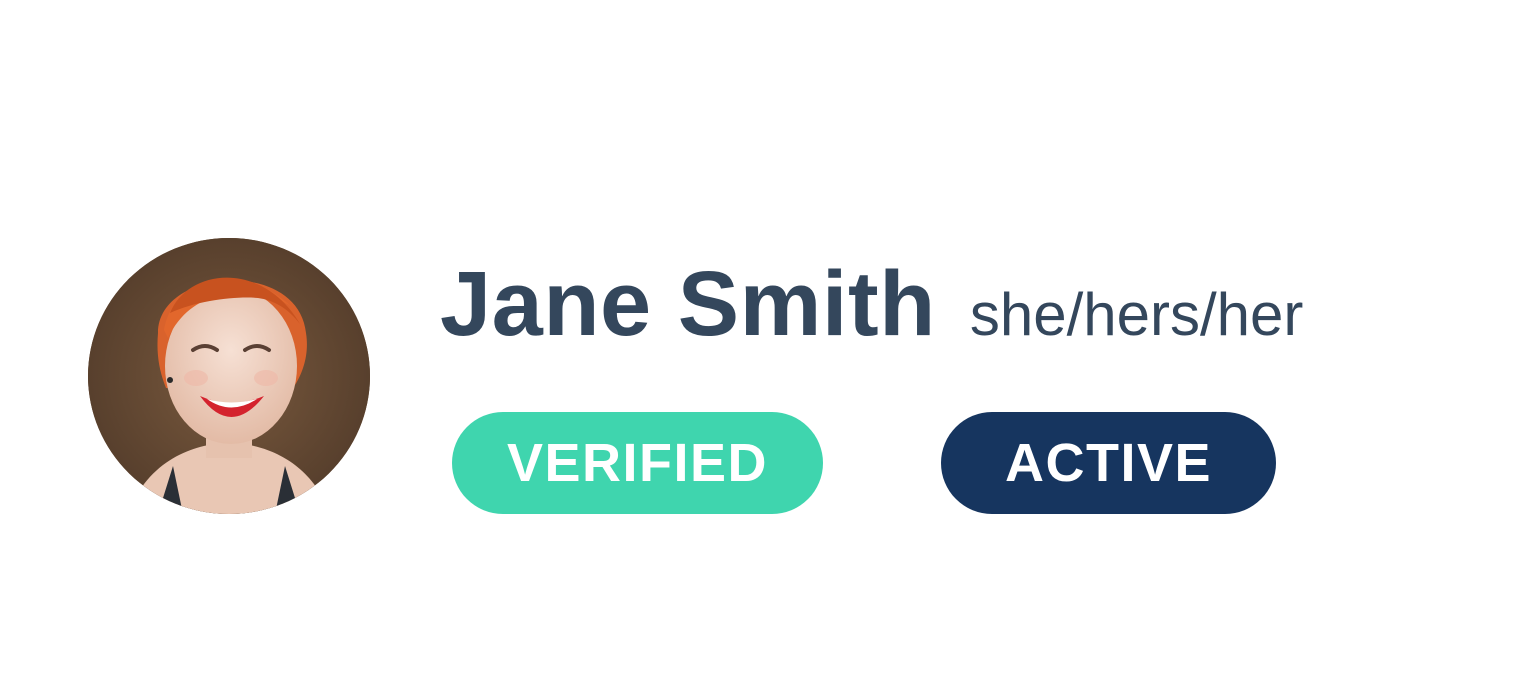 The width and height of the screenshot is (1536, 684). What do you see at coordinates (1136, 314) in the screenshot?
I see `profile-pronouns: she/hers/her` at bounding box center [1136, 314].